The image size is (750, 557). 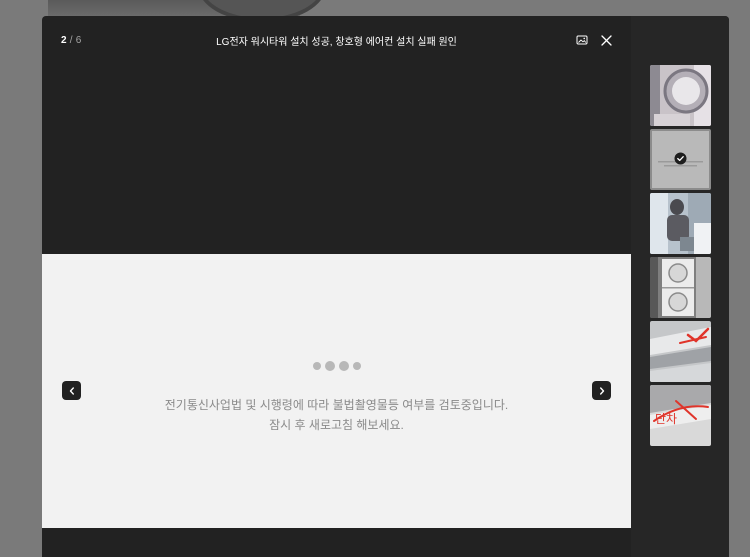 I want to click on thumbnail-handwriting: 단차, so click(x=666, y=419).